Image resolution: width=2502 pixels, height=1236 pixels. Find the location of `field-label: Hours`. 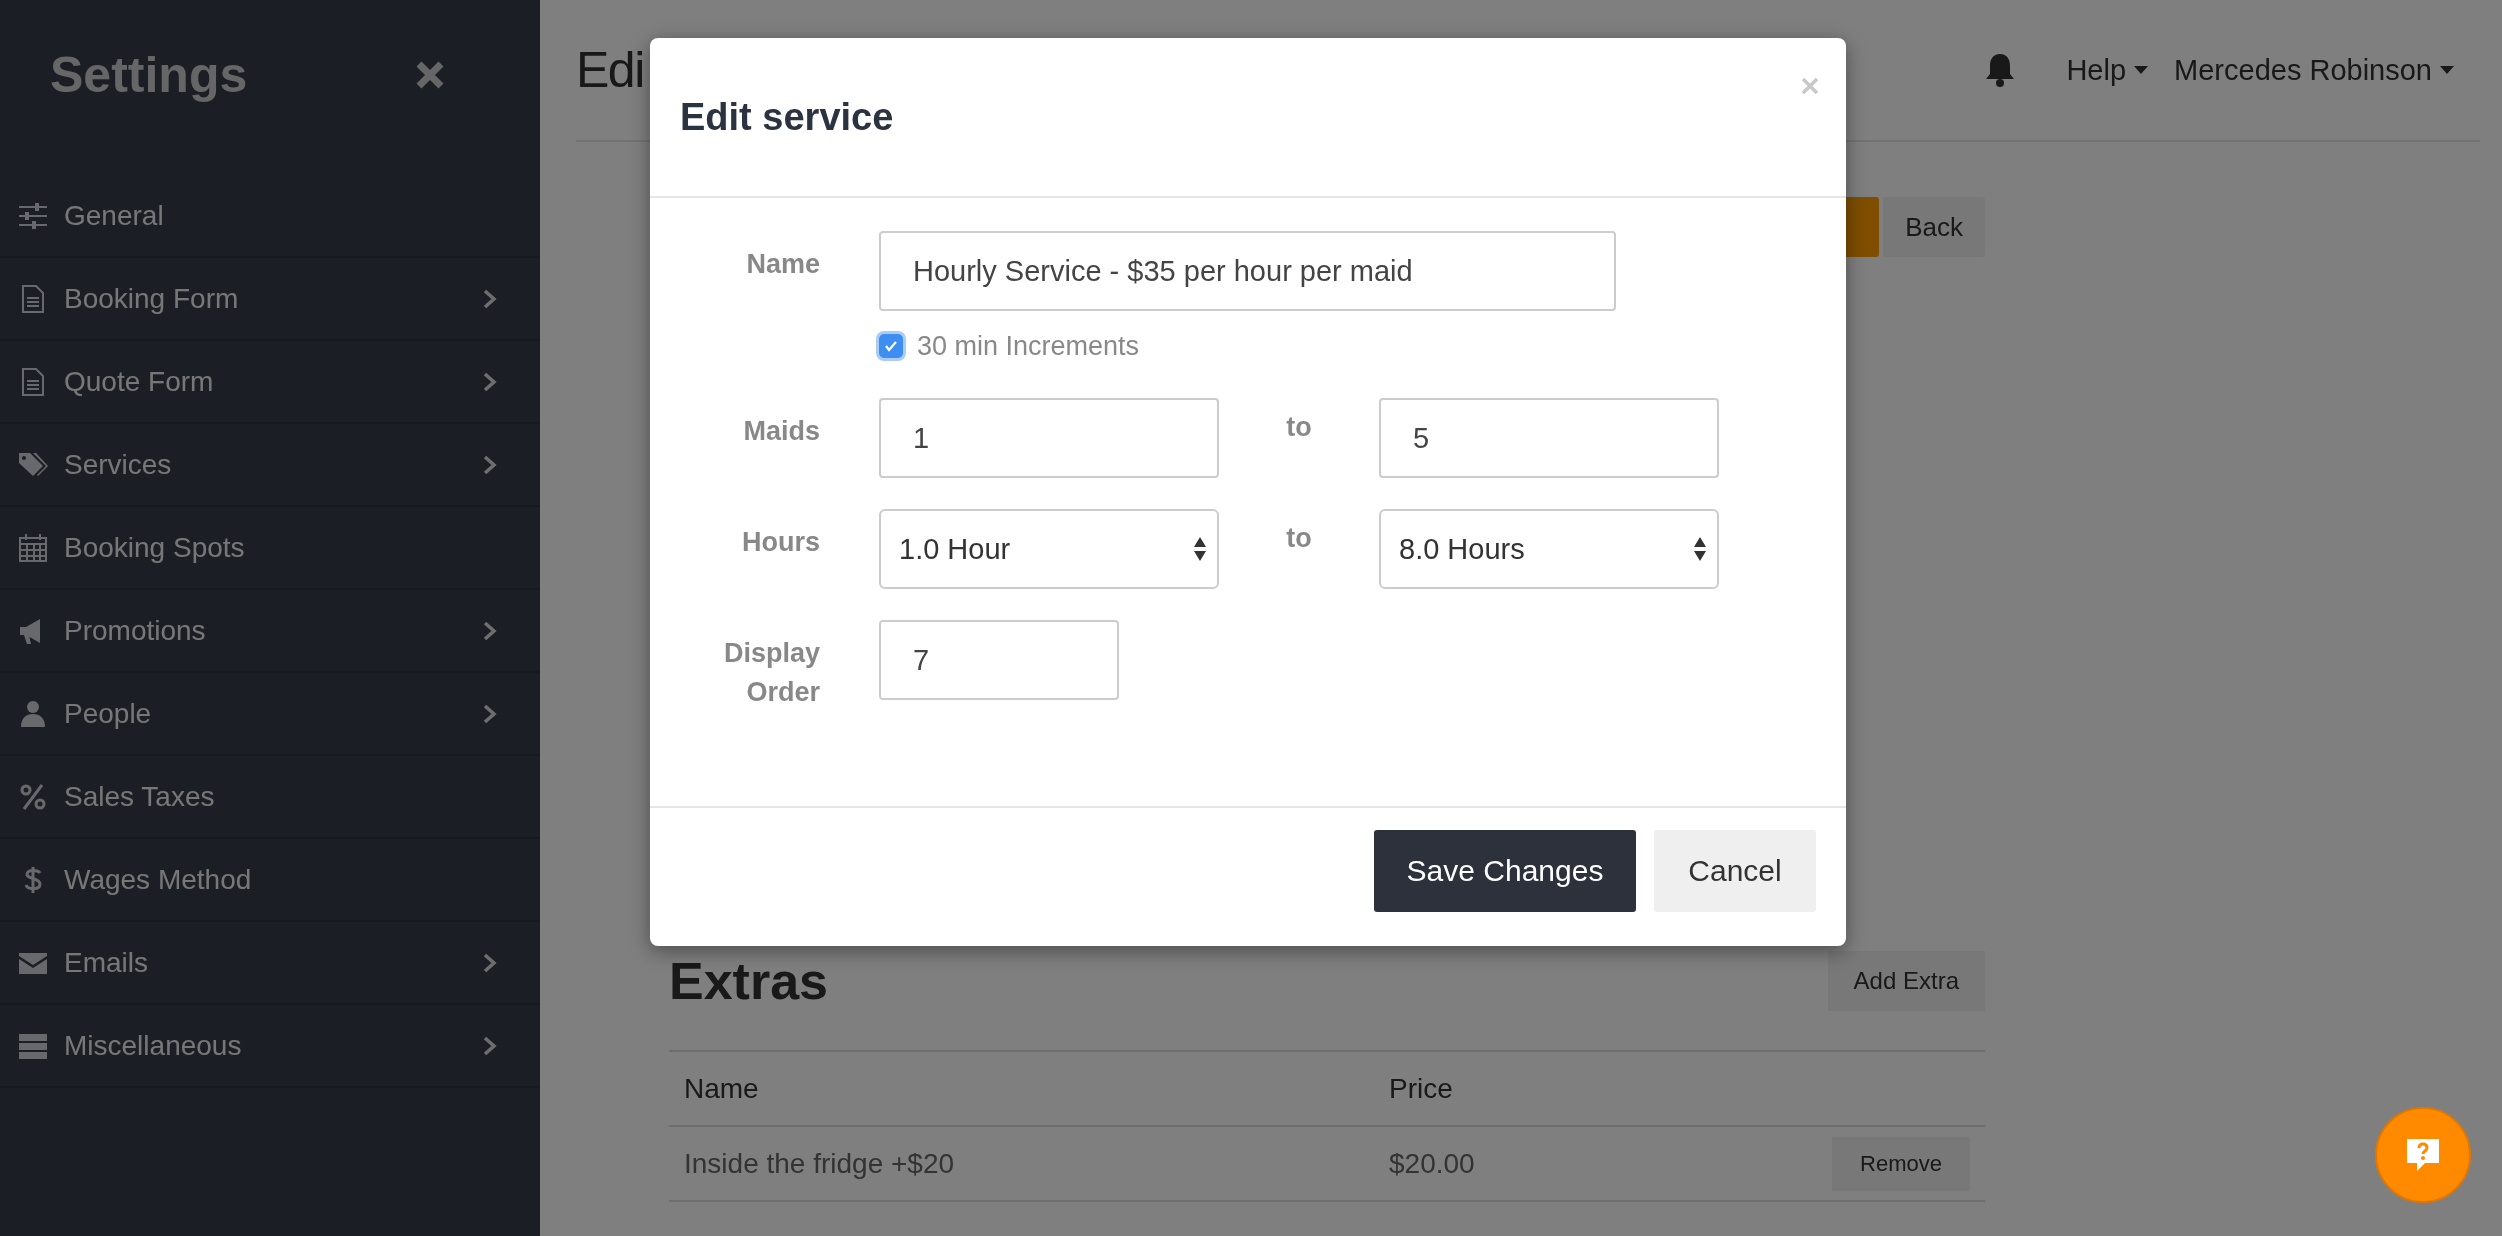

field-label: Hours is located at coordinates (781, 542).